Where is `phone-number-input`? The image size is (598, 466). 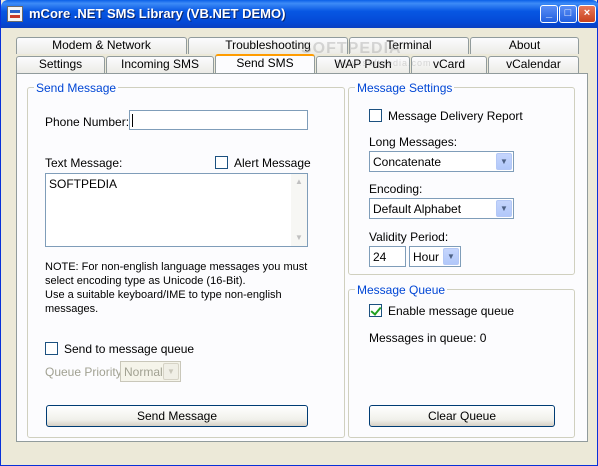 phone-number-input is located at coordinates (218, 120).